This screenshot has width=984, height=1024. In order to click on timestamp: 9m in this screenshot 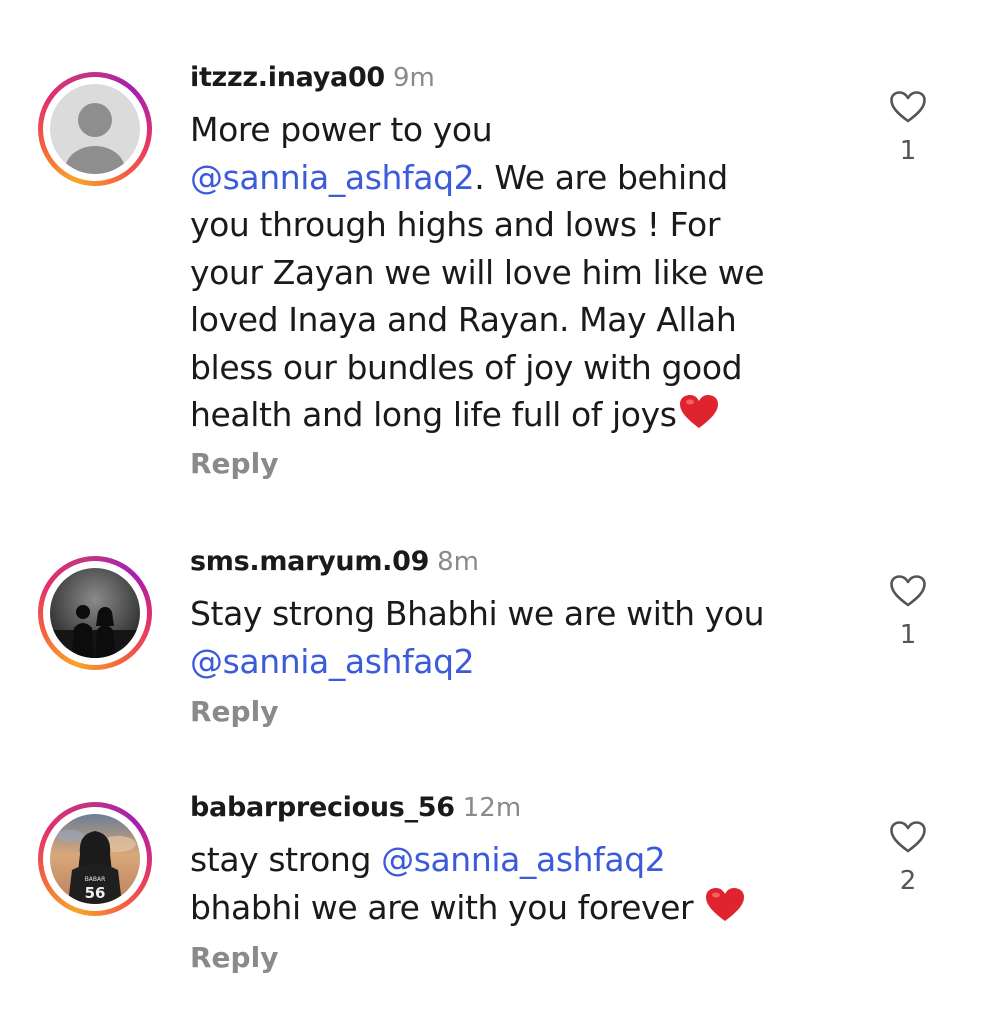, I will do `click(413, 78)`.